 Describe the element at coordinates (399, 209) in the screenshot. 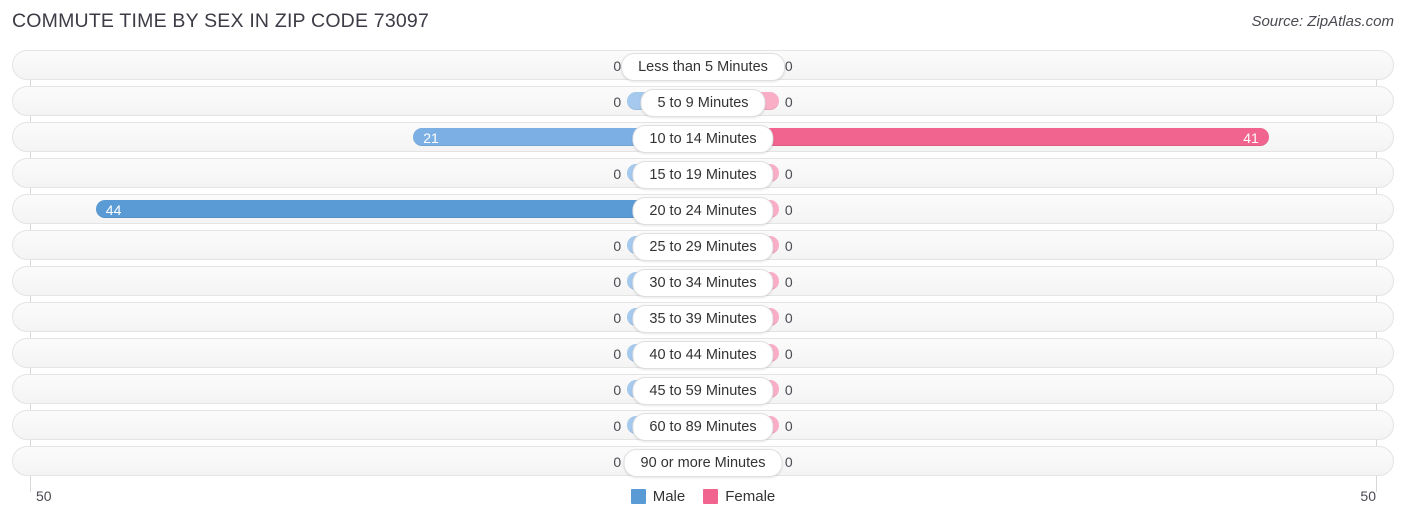

I see `male-bar` at that location.